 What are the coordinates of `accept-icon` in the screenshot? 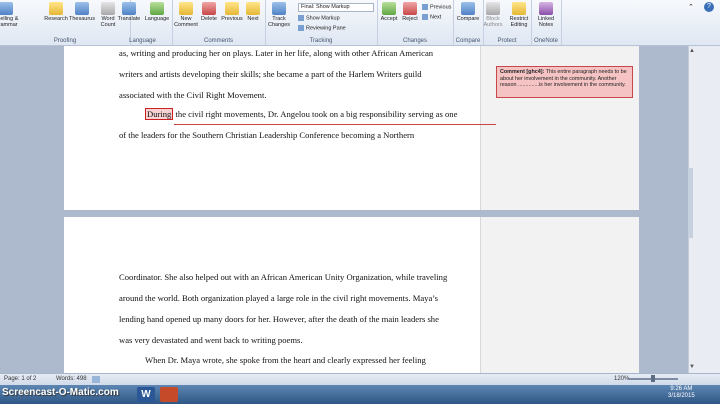 It's located at (389, 8).